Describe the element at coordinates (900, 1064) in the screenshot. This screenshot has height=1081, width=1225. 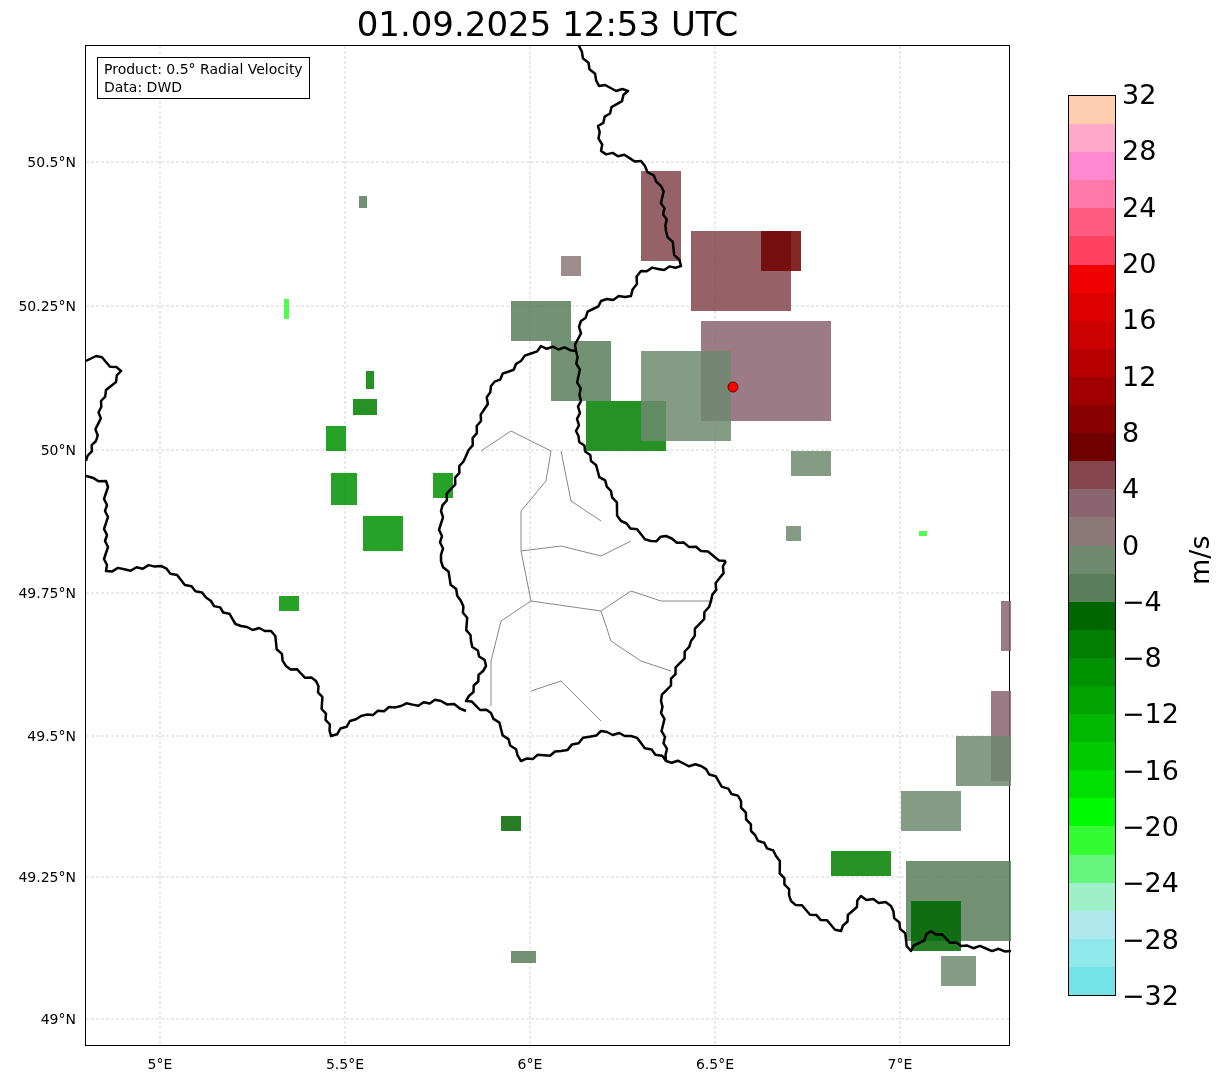
I see `longitude-label: 7°E` at that location.